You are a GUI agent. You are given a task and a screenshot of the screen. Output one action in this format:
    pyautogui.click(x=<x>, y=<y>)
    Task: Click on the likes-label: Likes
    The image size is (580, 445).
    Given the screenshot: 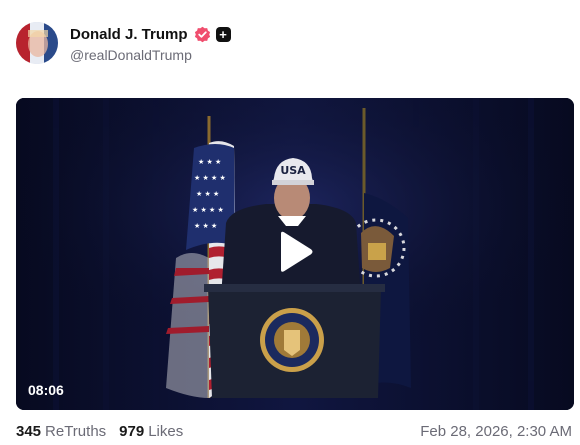 What is the action you would take?
    pyautogui.click(x=166, y=431)
    